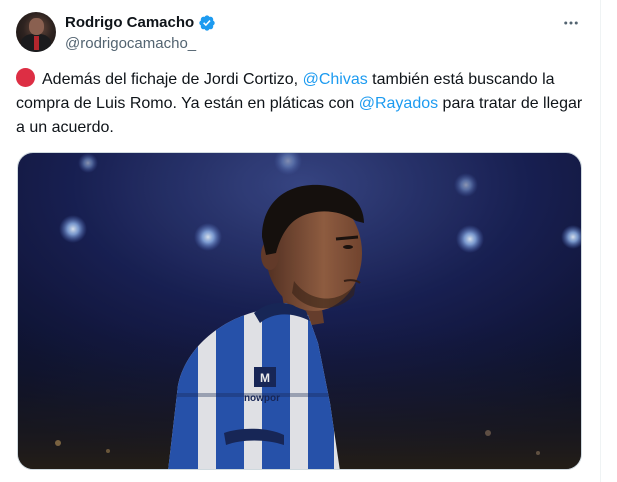  What do you see at coordinates (300, 34) in the screenshot?
I see `tweet-header: Rodrigo Camacho @rodrigocamacho_` at bounding box center [300, 34].